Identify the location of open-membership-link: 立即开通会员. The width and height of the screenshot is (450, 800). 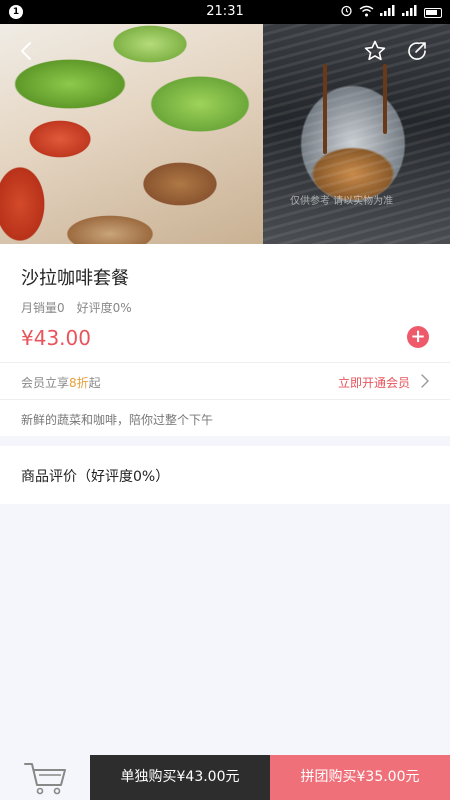
(374, 382).